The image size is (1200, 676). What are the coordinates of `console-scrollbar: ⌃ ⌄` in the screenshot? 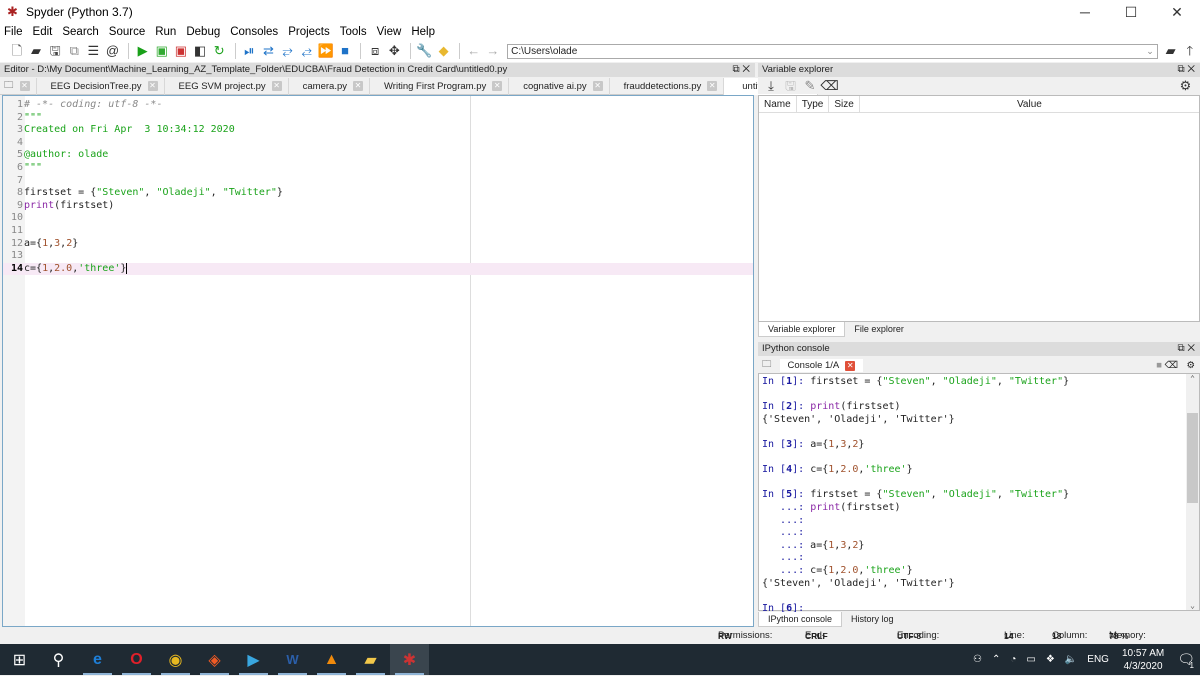 It's located at (1192, 492).